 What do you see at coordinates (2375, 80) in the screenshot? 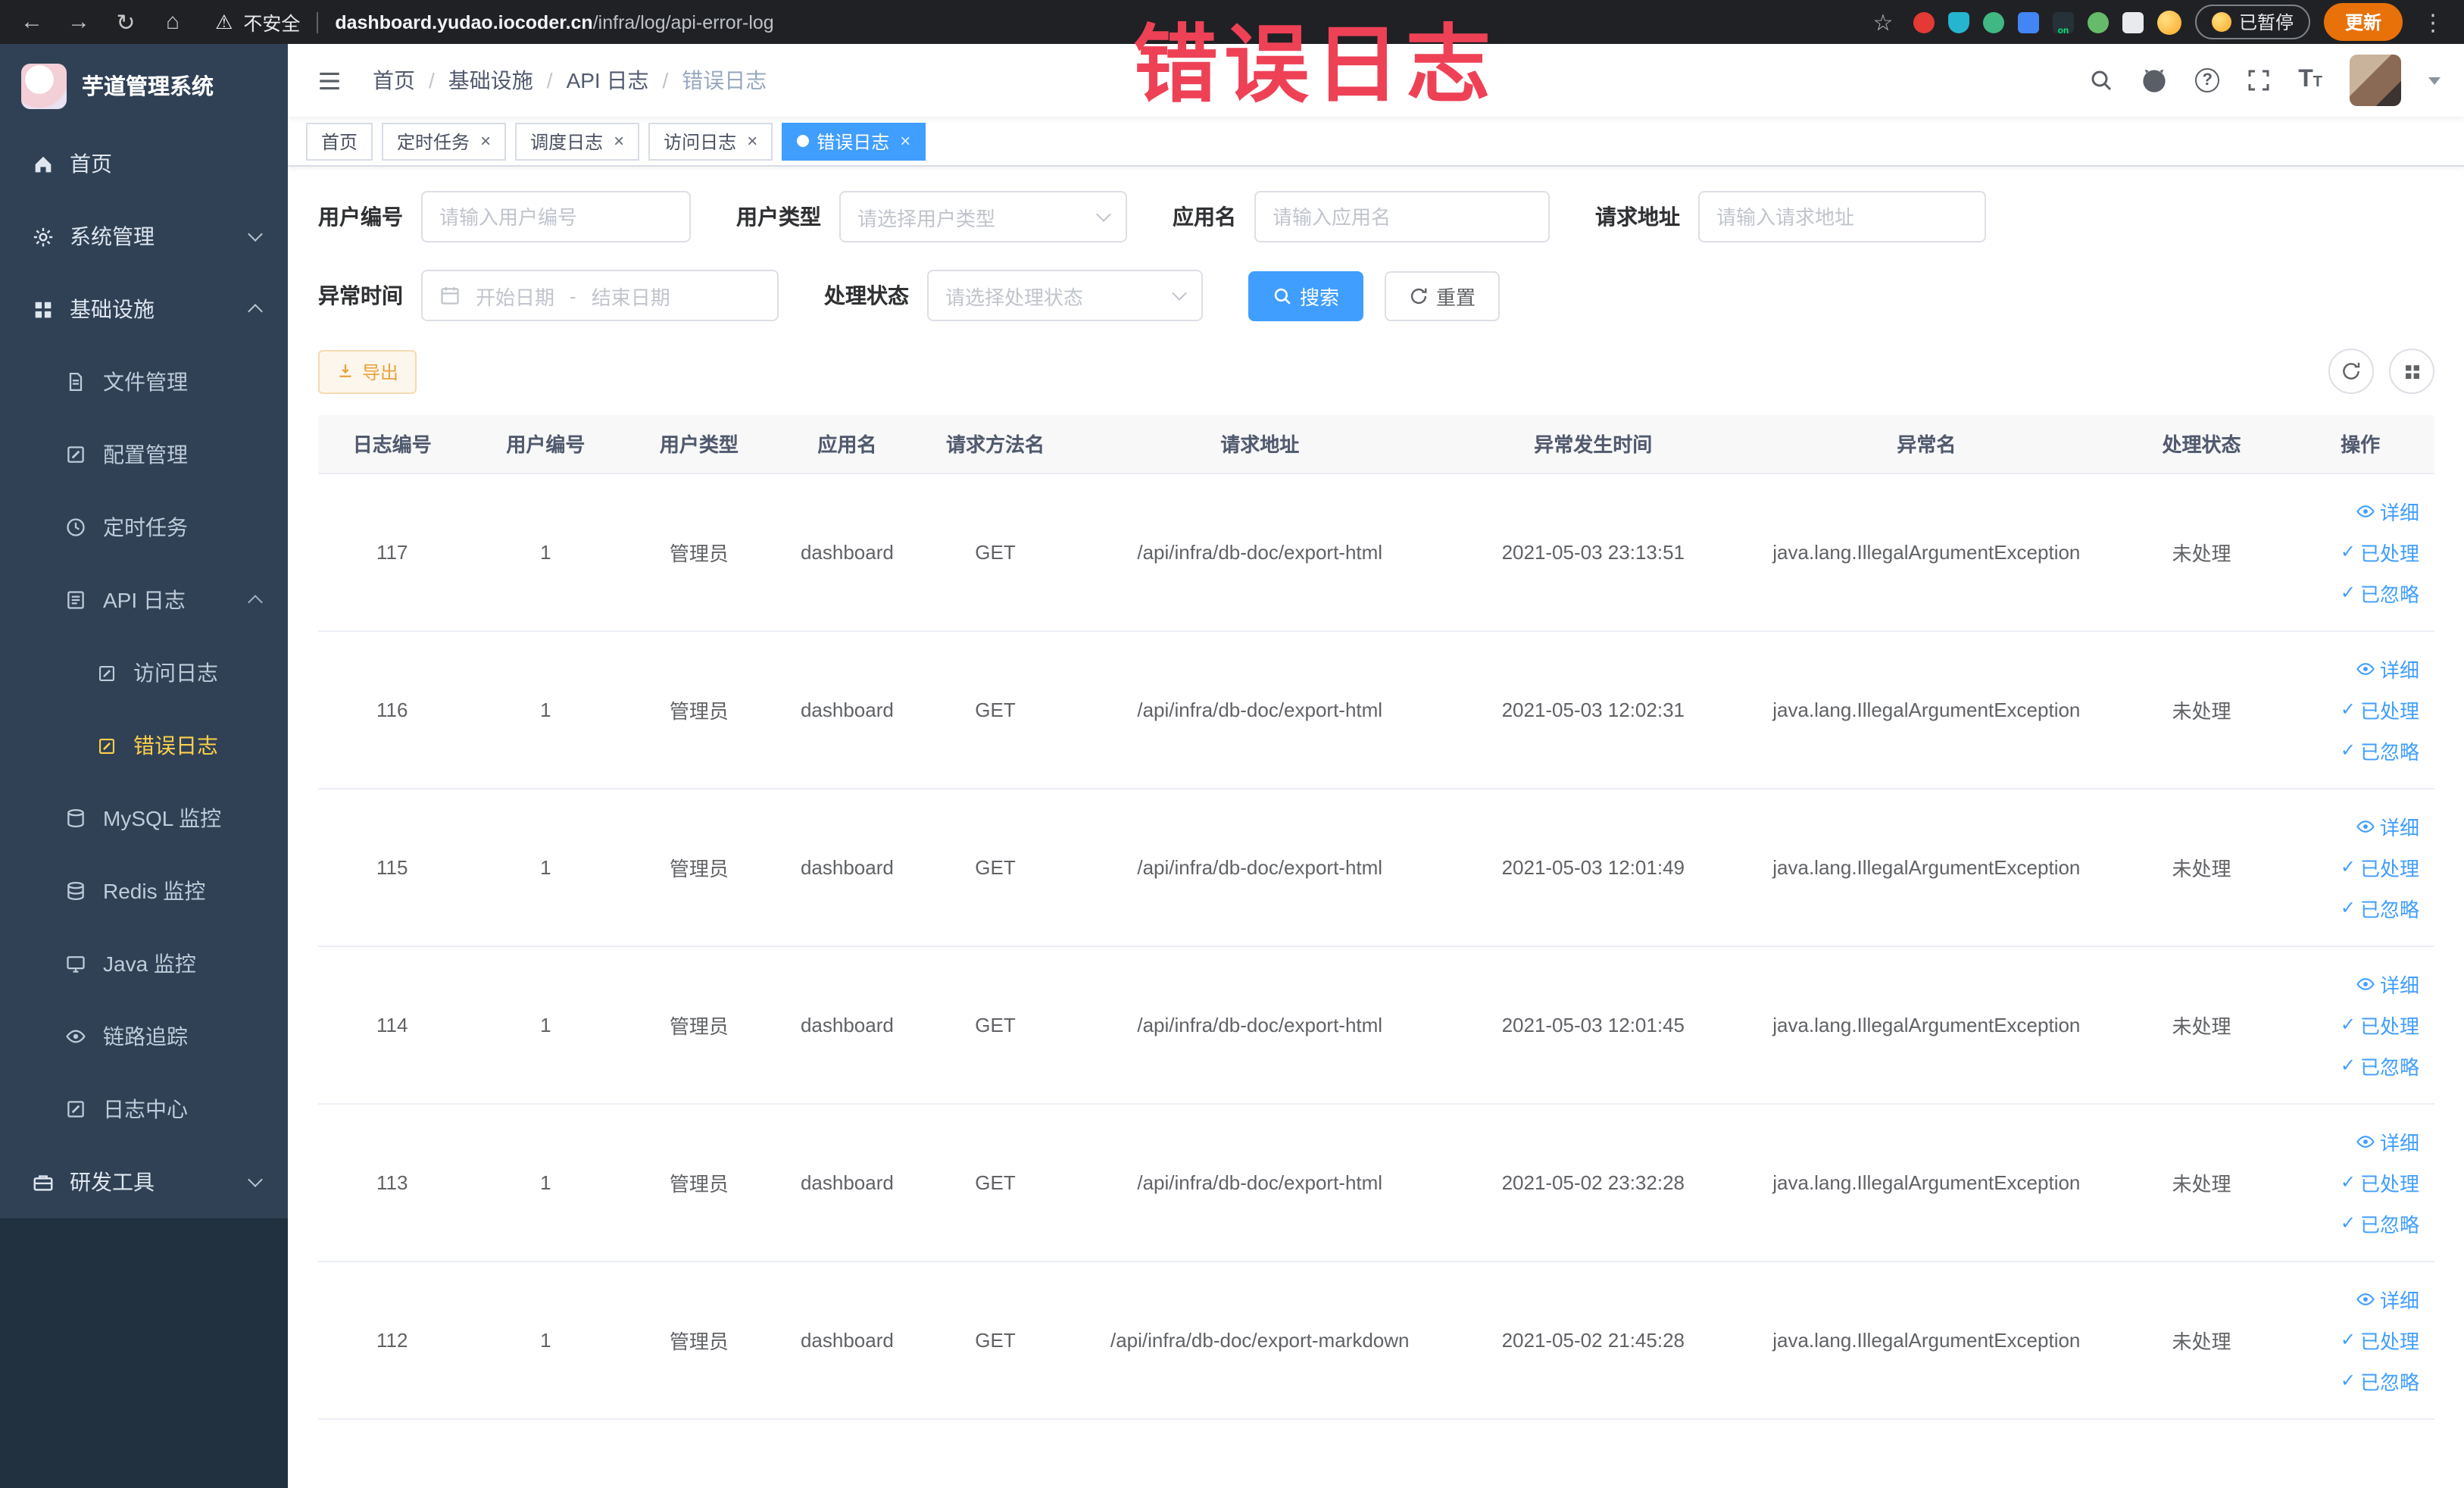
I see `user-avatar` at bounding box center [2375, 80].